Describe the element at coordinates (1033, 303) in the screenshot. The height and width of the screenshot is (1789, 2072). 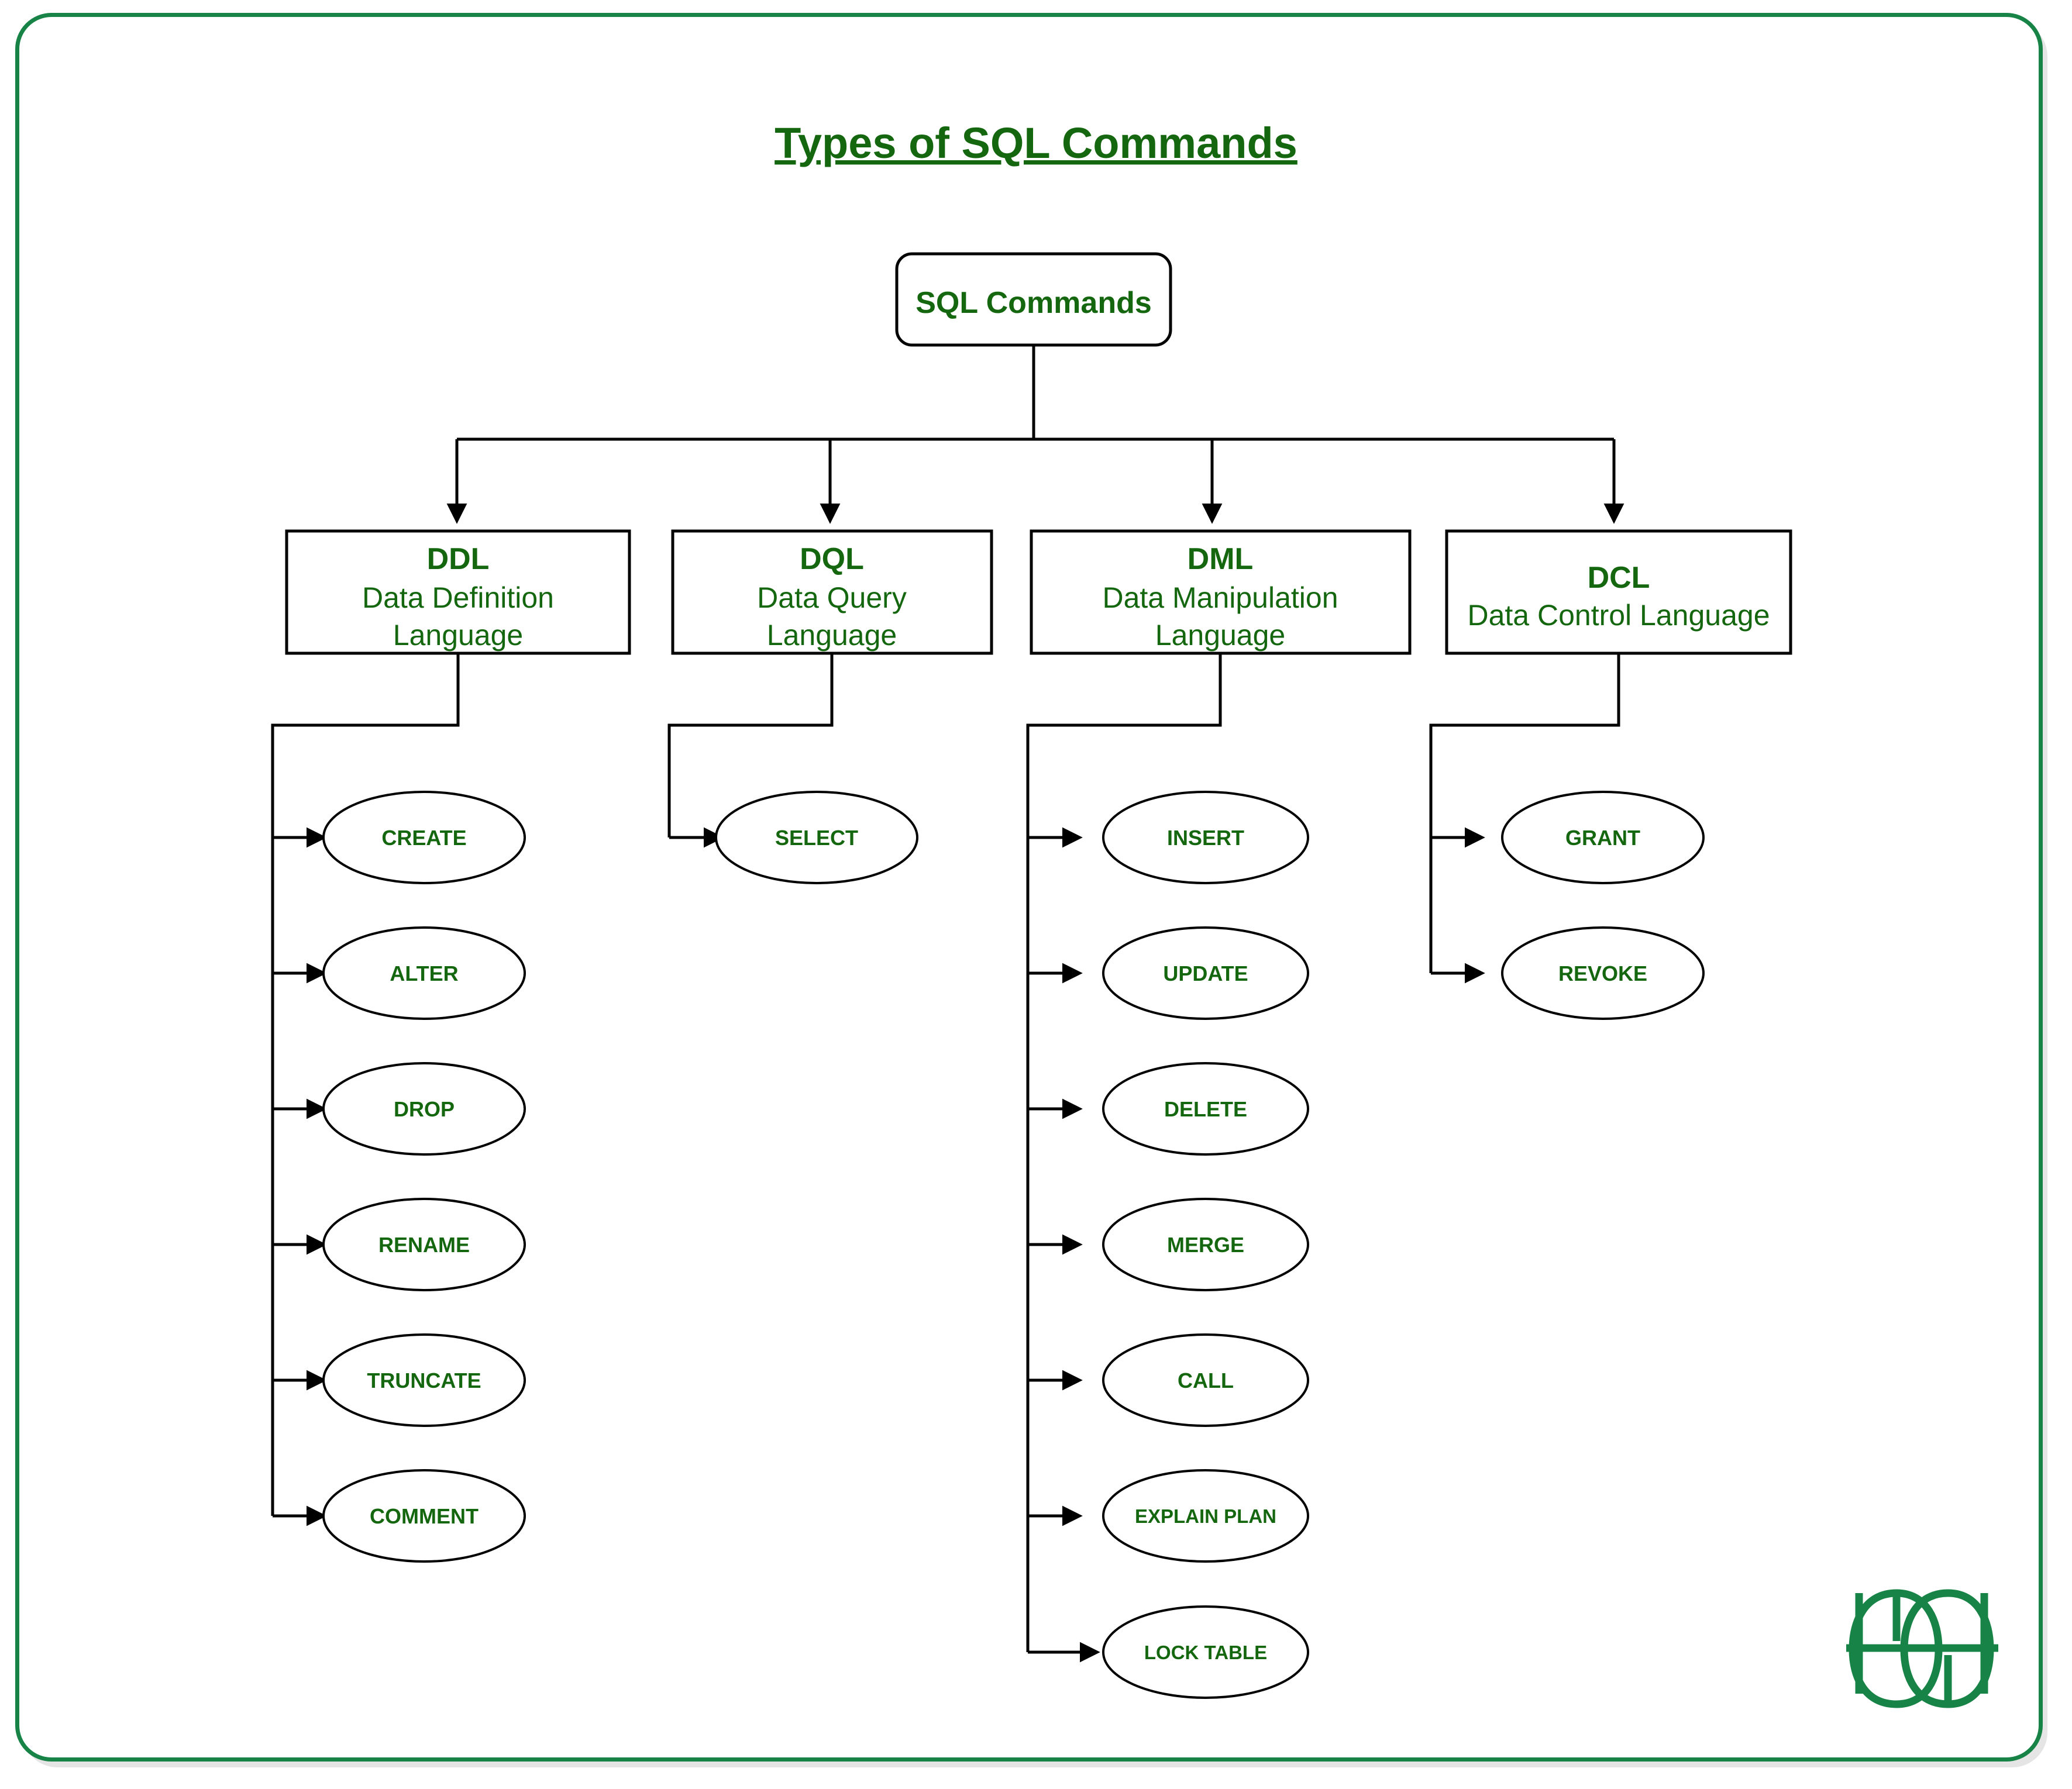
I see `root-node-label: SQL Commands` at that location.